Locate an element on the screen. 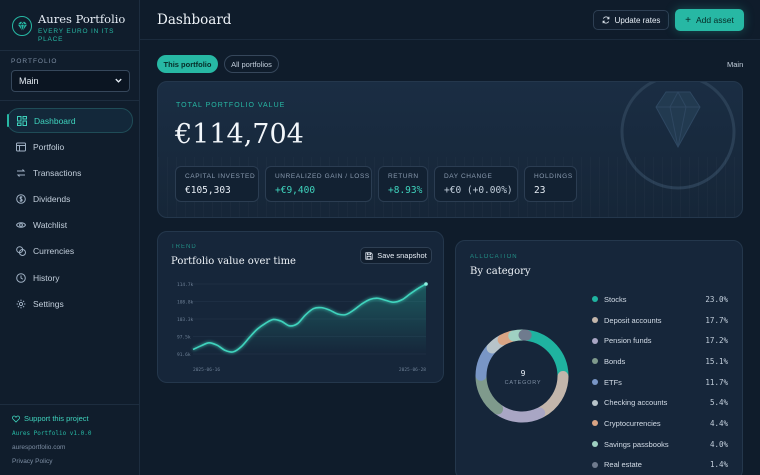 The height and width of the screenshot is (475, 760). legend-name: Pension funds is located at coordinates (628, 341).